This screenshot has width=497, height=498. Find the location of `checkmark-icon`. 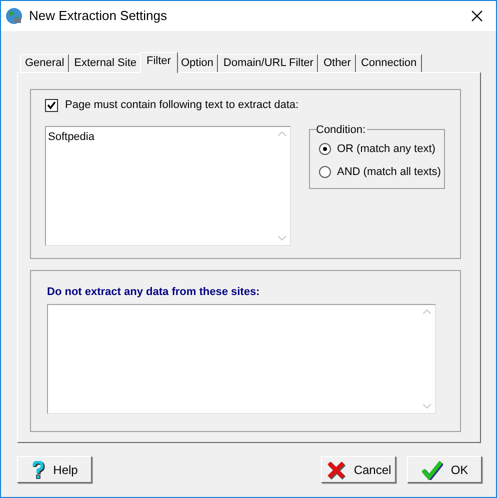

checkmark-icon is located at coordinates (431, 470).